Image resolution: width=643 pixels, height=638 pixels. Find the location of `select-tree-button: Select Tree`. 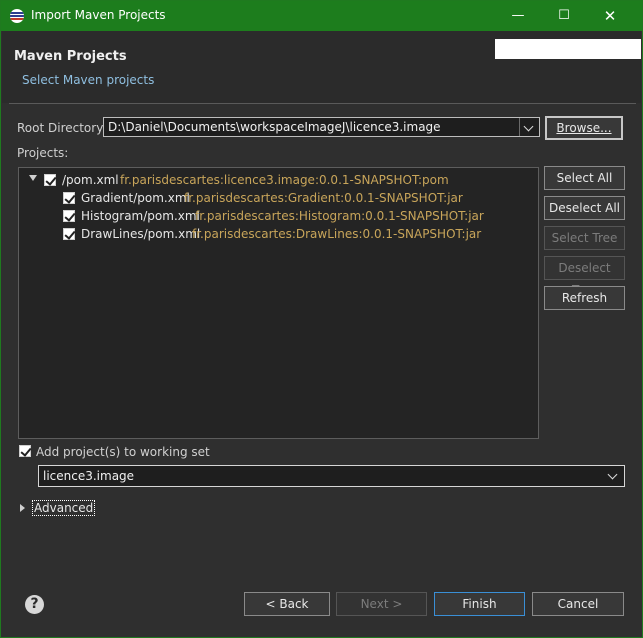

select-tree-button: Select Tree is located at coordinates (584, 238).